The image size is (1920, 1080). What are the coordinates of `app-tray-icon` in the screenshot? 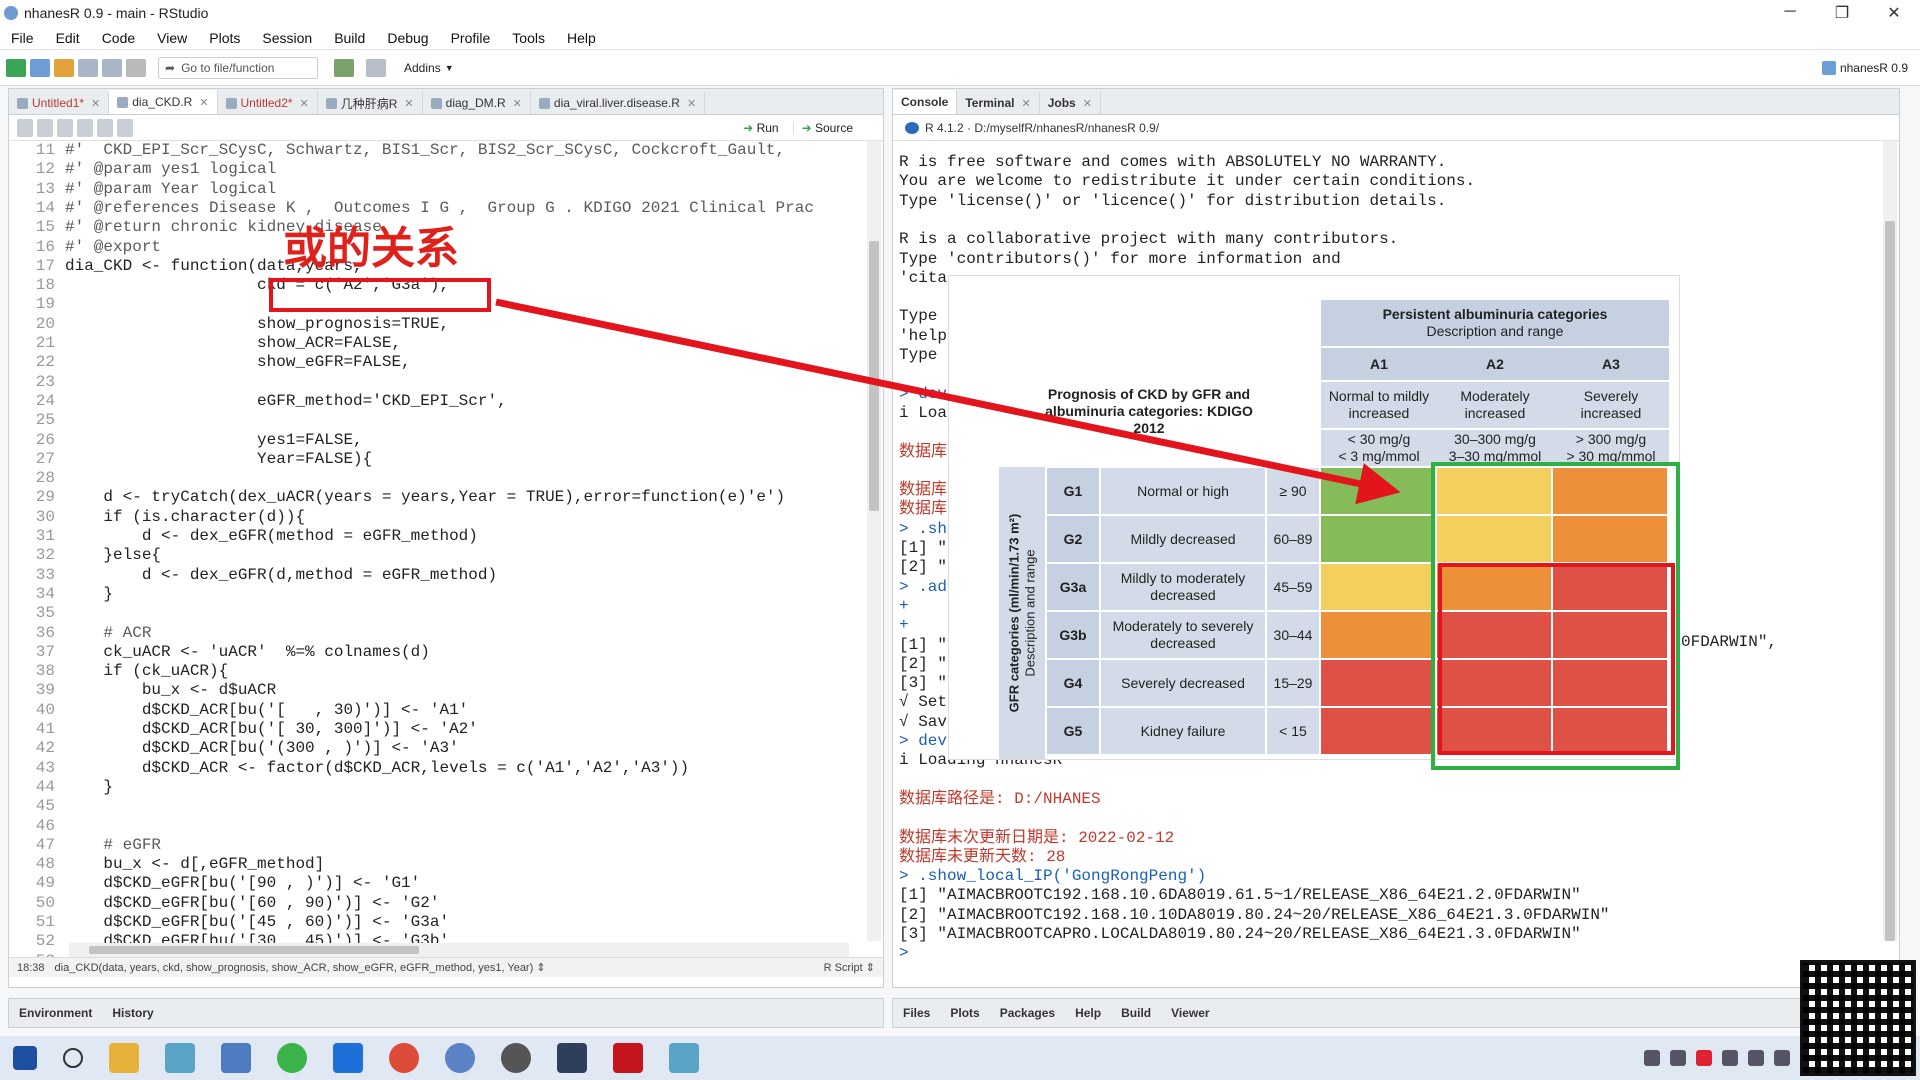 It's located at (1704, 1058).